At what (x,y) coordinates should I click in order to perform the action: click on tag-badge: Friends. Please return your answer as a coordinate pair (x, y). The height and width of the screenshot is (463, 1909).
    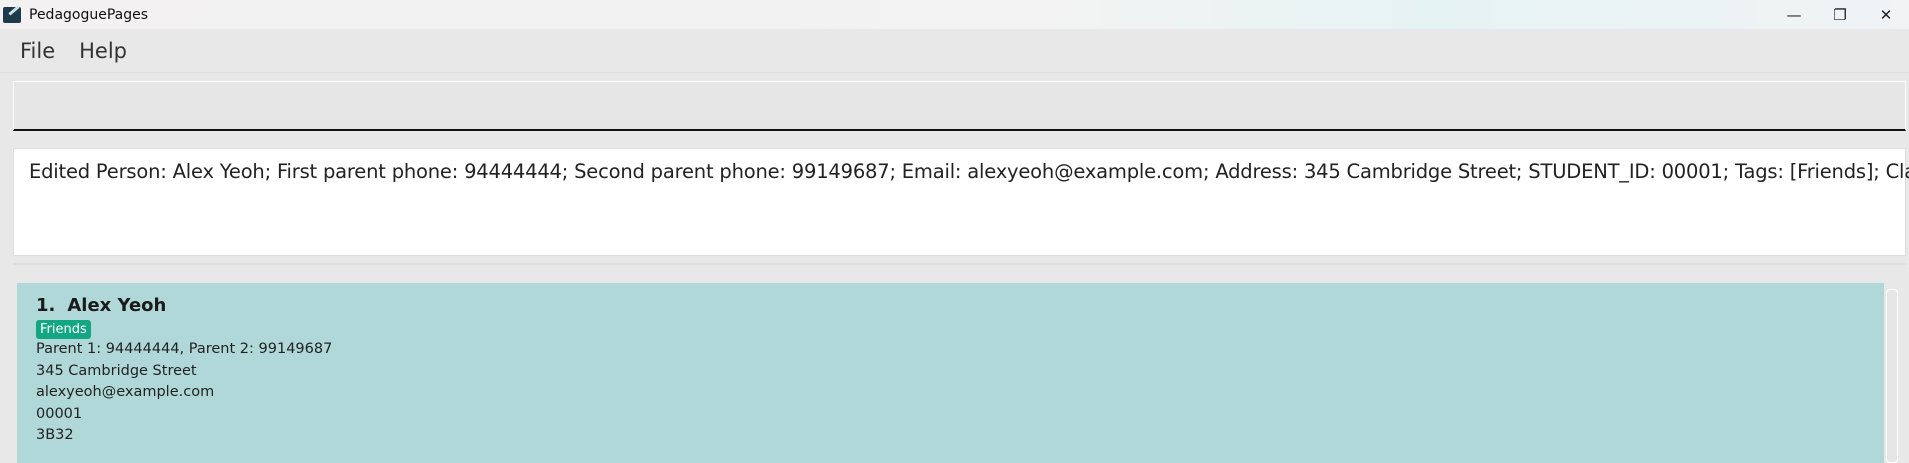
    Looking at the image, I should click on (63, 329).